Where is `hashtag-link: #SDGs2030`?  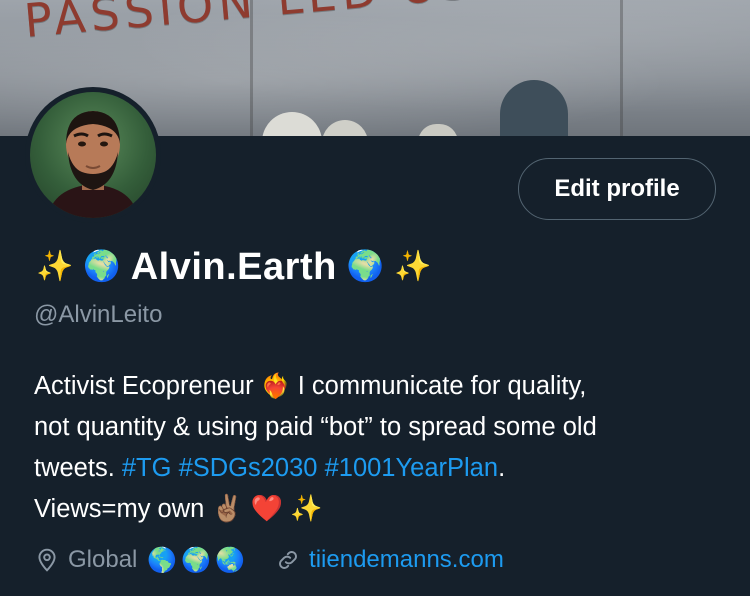
hashtag-link: #SDGs2030 is located at coordinates (248, 468).